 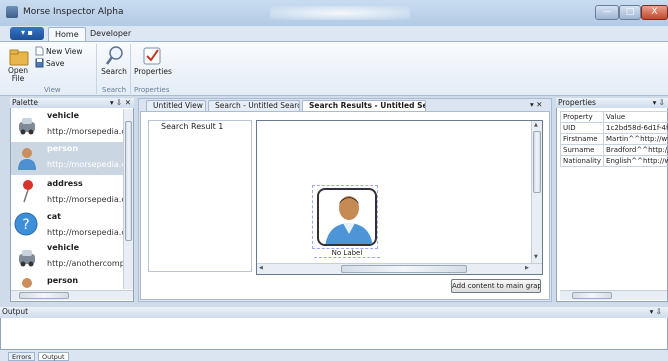 I want to click on property-name: Nationality, so click(x=582, y=161).